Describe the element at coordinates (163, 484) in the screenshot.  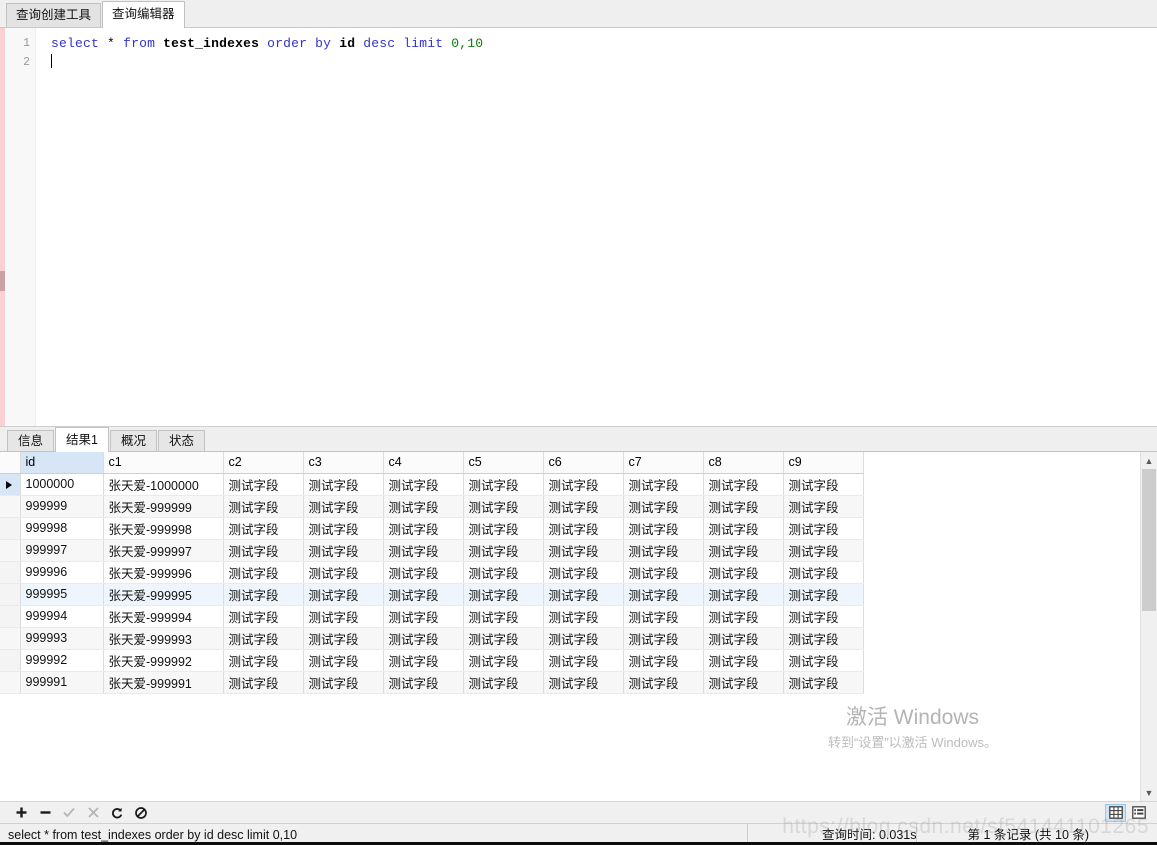
I see `cell-c1: 张天爱-1000000` at that location.